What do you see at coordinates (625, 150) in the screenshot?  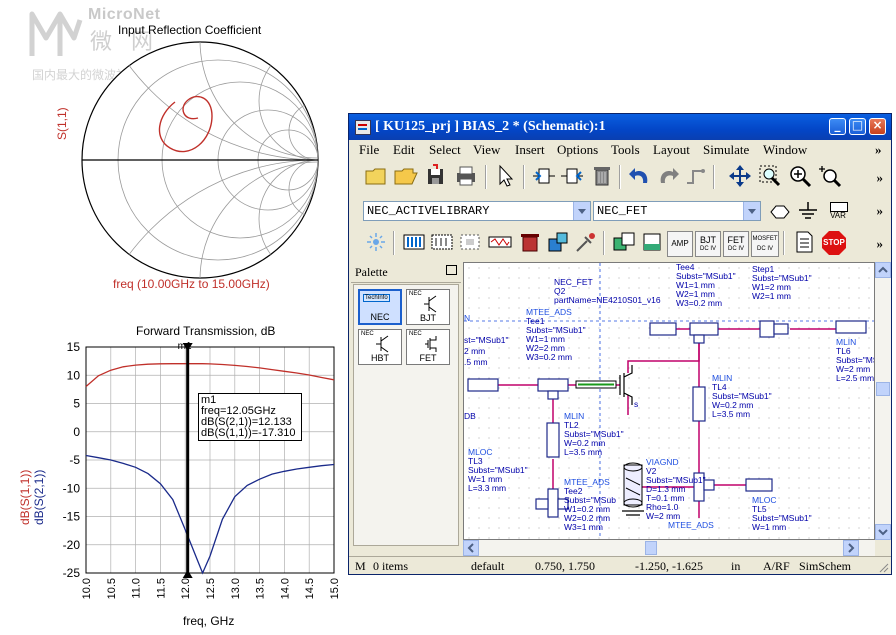 I see `menu-tools: Tools` at bounding box center [625, 150].